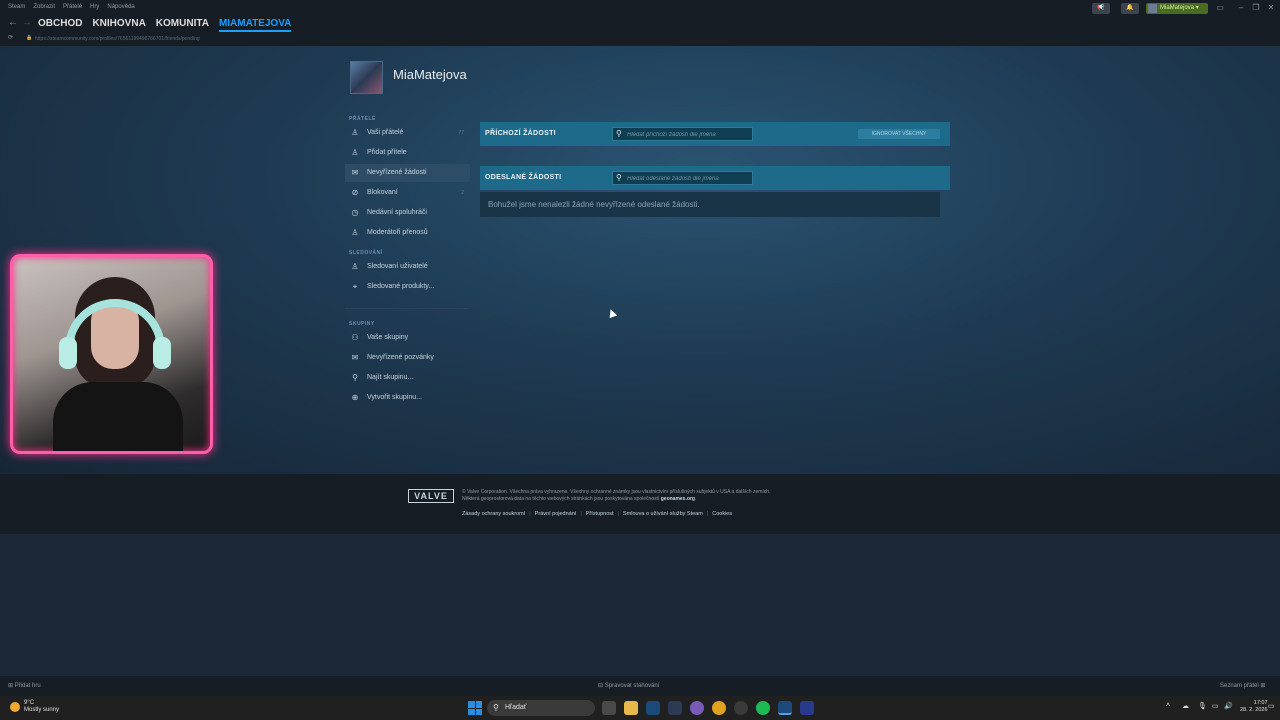 The height and width of the screenshot is (720, 1280). Describe the element at coordinates (632, 686) in the screenshot. I see `downloads-label: Spravovat stahování` at that location.